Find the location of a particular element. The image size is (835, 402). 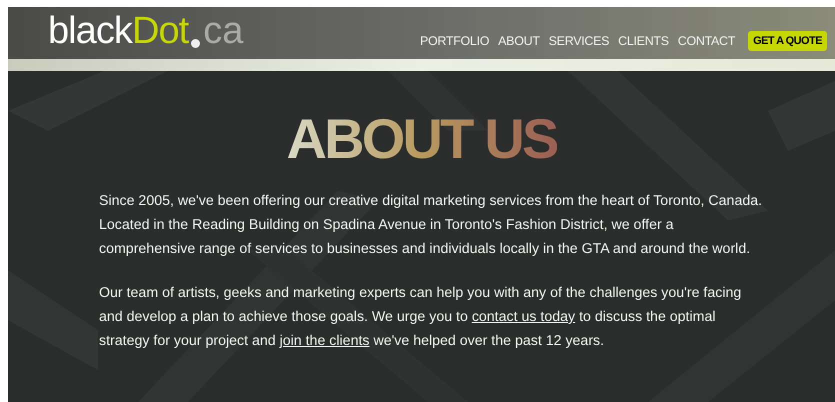

nav-link: CONTACT is located at coordinates (707, 41).